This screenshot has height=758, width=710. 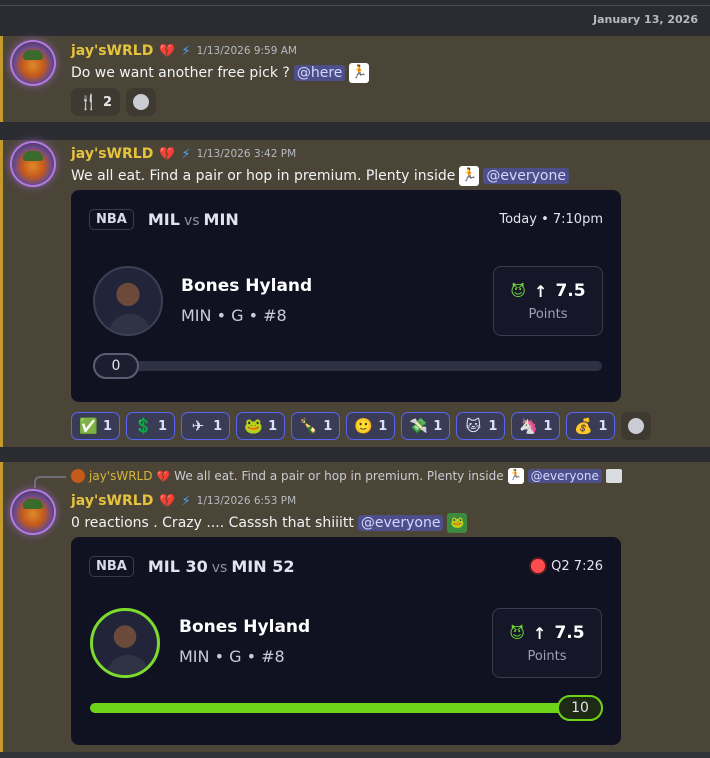 What do you see at coordinates (183, 154) in the screenshot?
I see `message-header: jay'sWRLD 💔 ⚡ 1/13/2026 3:42 PM` at bounding box center [183, 154].